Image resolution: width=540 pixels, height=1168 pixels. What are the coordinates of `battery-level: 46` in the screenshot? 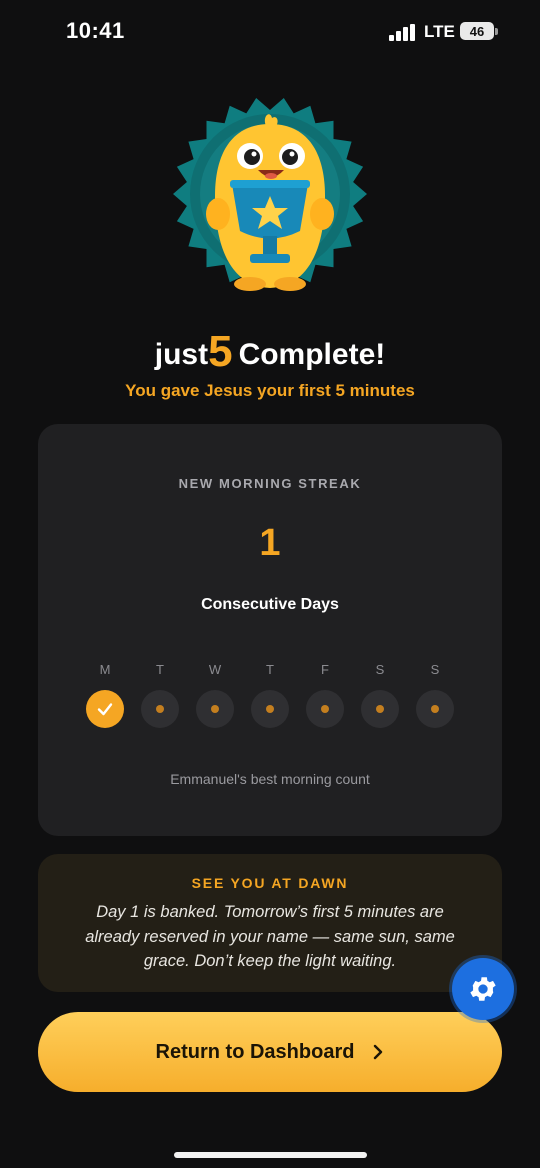 It's located at (477, 31).